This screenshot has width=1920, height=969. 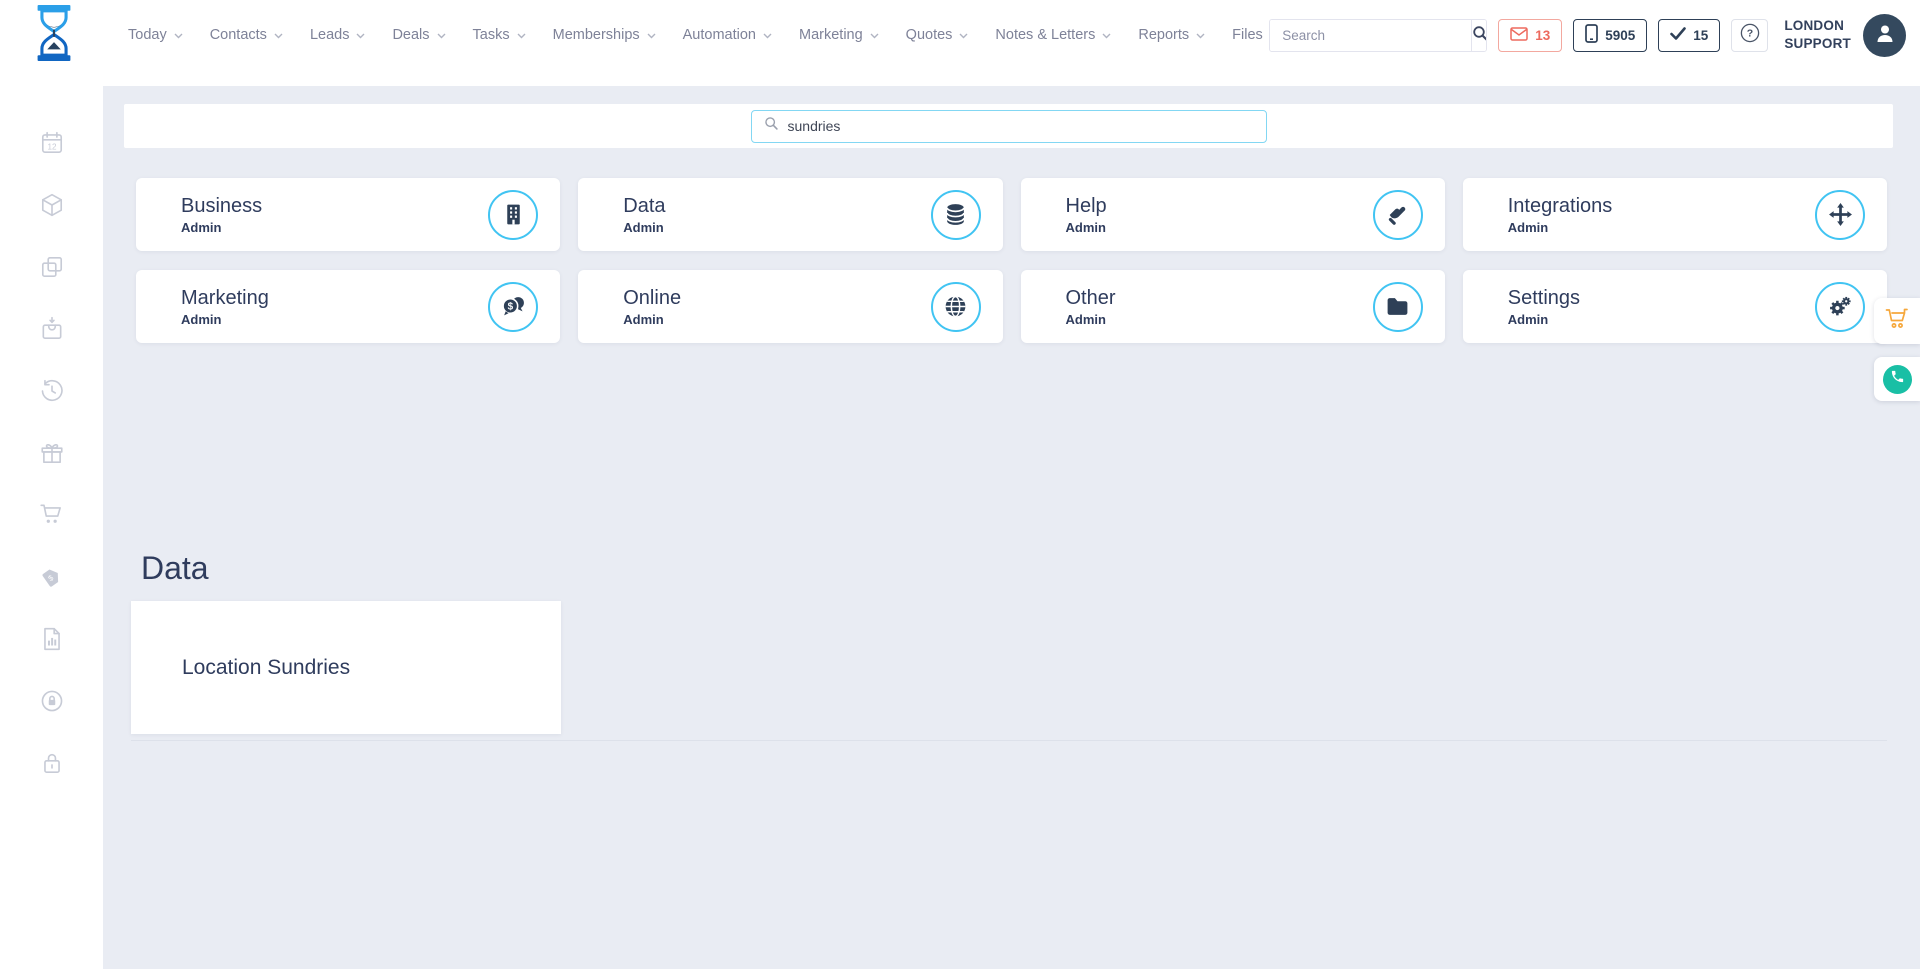 What do you see at coordinates (1674, 214) in the screenshot?
I see `card-integrations-admin: Integrations Admin` at bounding box center [1674, 214].